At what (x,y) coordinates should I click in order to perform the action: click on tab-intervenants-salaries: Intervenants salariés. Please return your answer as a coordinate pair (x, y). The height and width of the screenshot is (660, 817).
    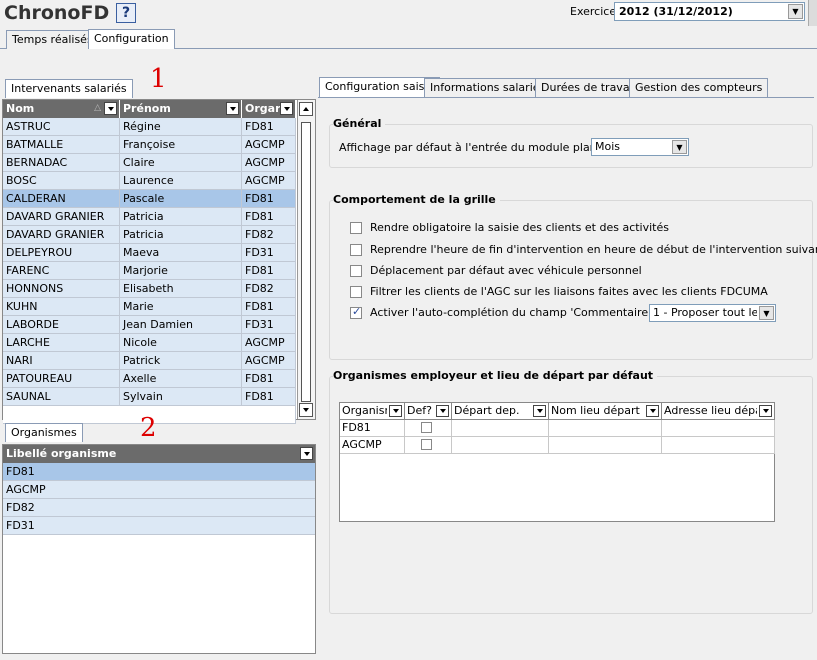
    Looking at the image, I should click on (69, 88).